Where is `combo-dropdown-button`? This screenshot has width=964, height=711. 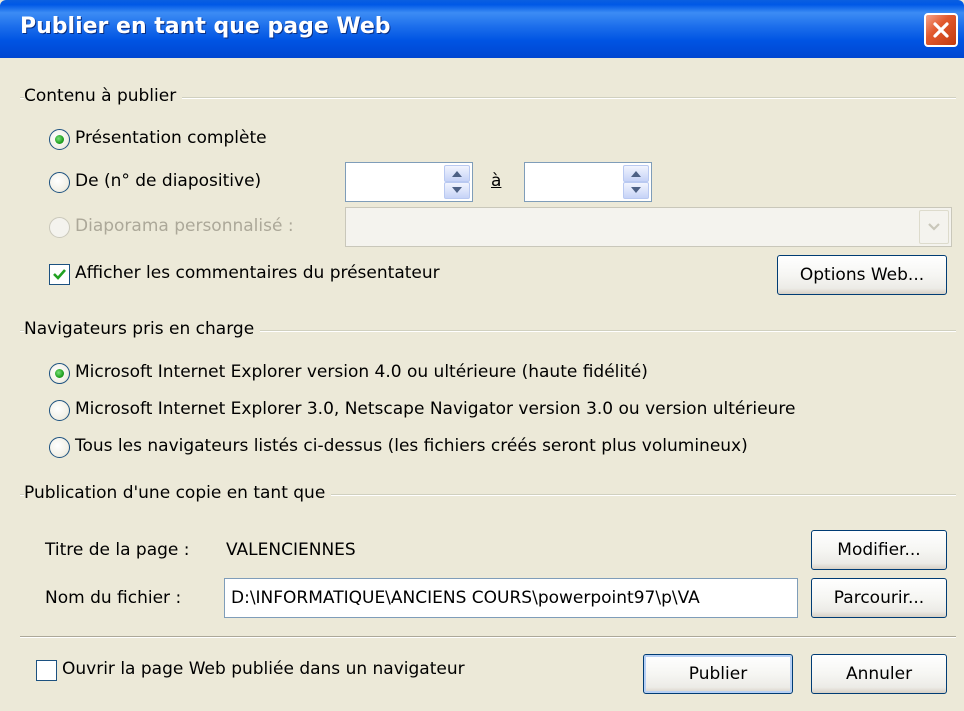
combo-dropdown-button is located at coordinates (934, 227).